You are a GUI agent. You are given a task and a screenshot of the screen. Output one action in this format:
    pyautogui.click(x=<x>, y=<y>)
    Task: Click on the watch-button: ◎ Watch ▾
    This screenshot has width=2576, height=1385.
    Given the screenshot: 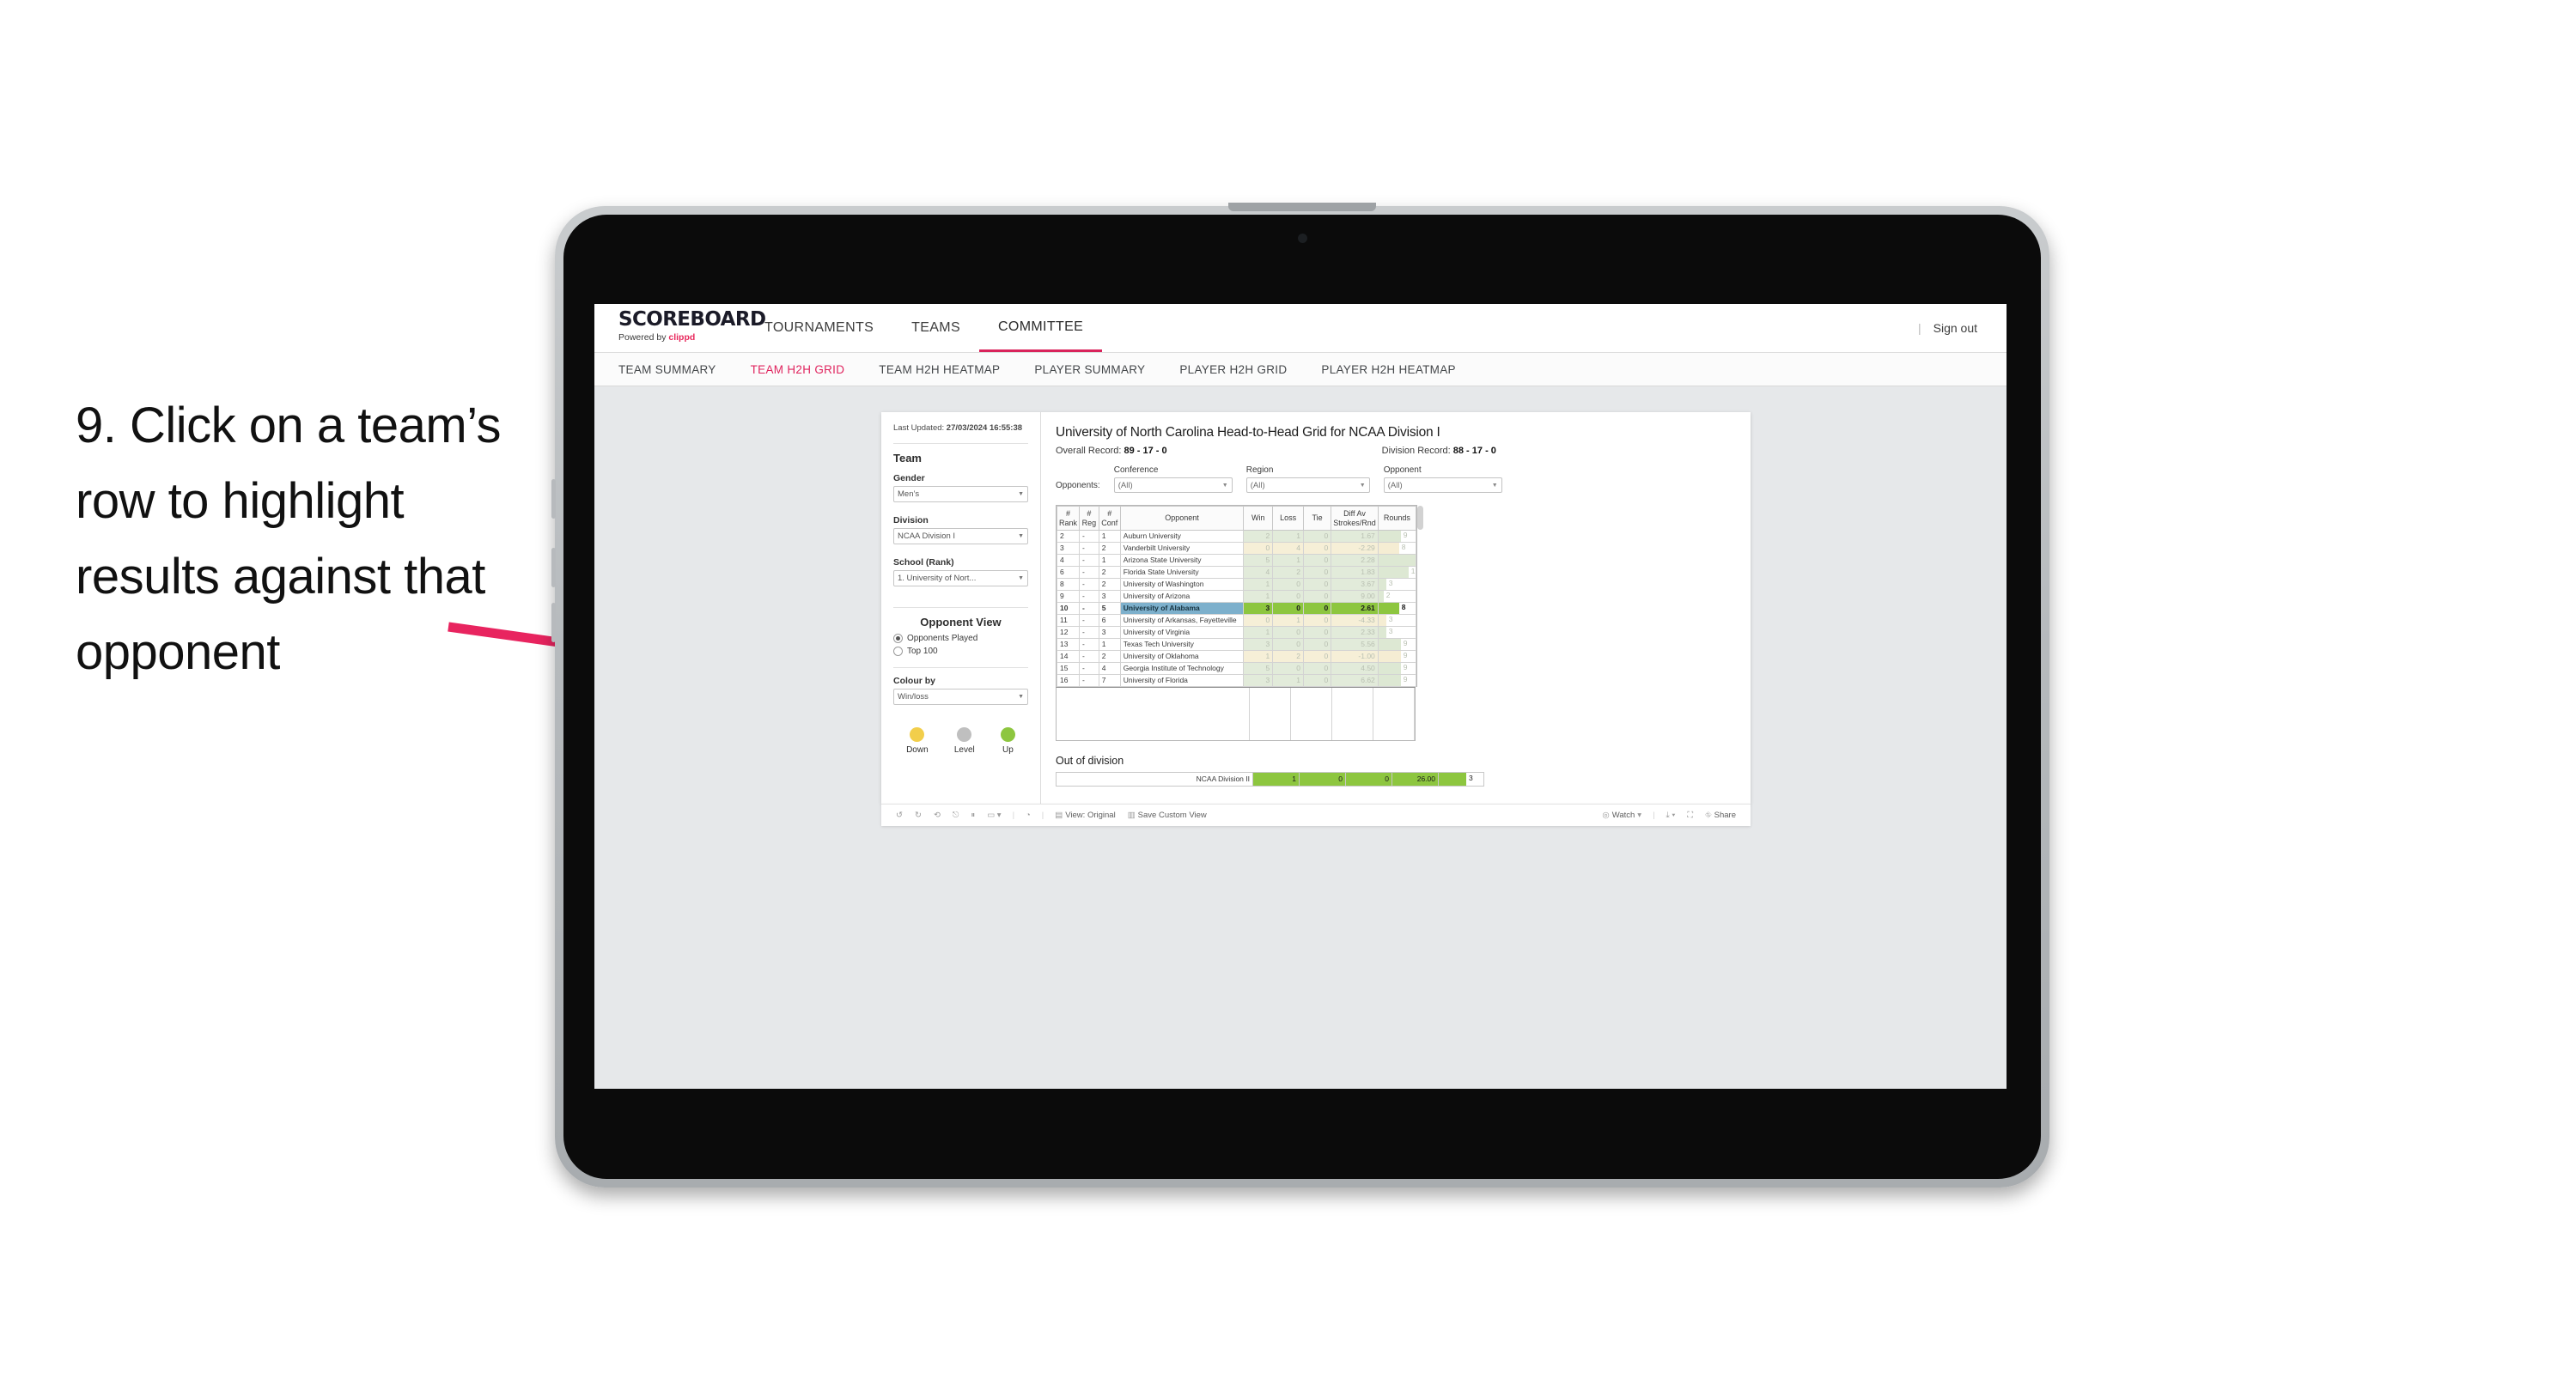 What is the action you would take?
    pyautogui.click(x=1621, y=815)
    